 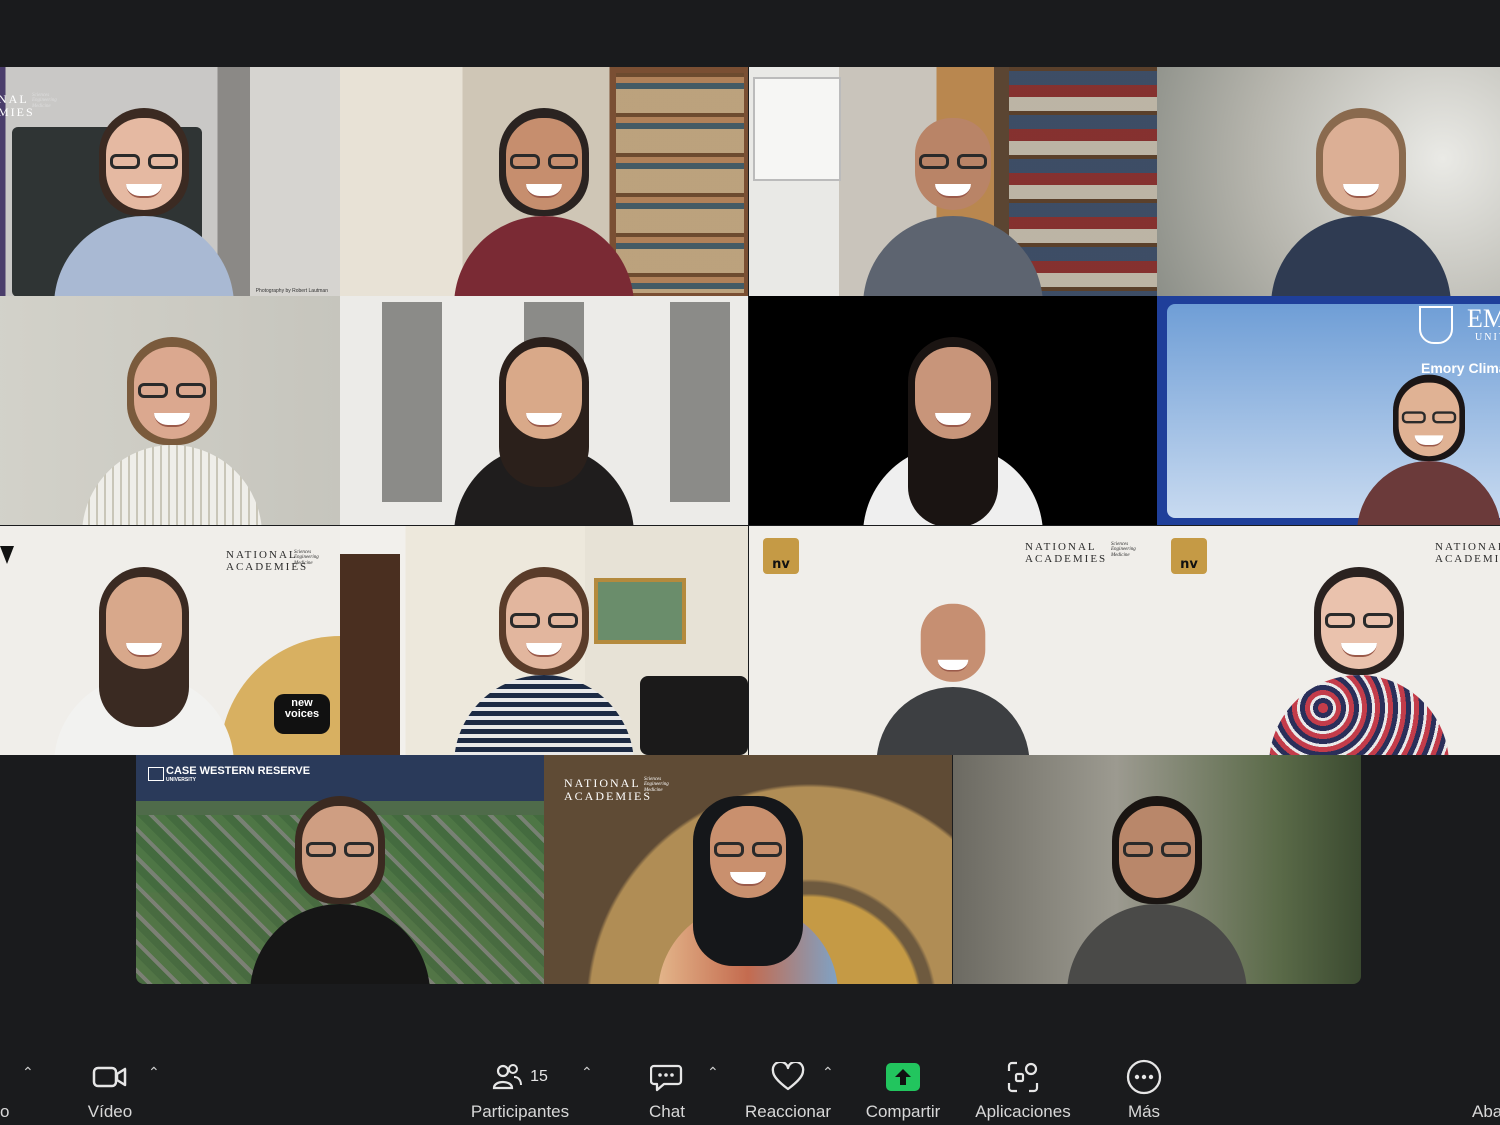 What do you see at coordinates (1023, 1111) in the screenshot?
I see `apps-label: Aplicaciones` at bounding box center [1023, 1111].